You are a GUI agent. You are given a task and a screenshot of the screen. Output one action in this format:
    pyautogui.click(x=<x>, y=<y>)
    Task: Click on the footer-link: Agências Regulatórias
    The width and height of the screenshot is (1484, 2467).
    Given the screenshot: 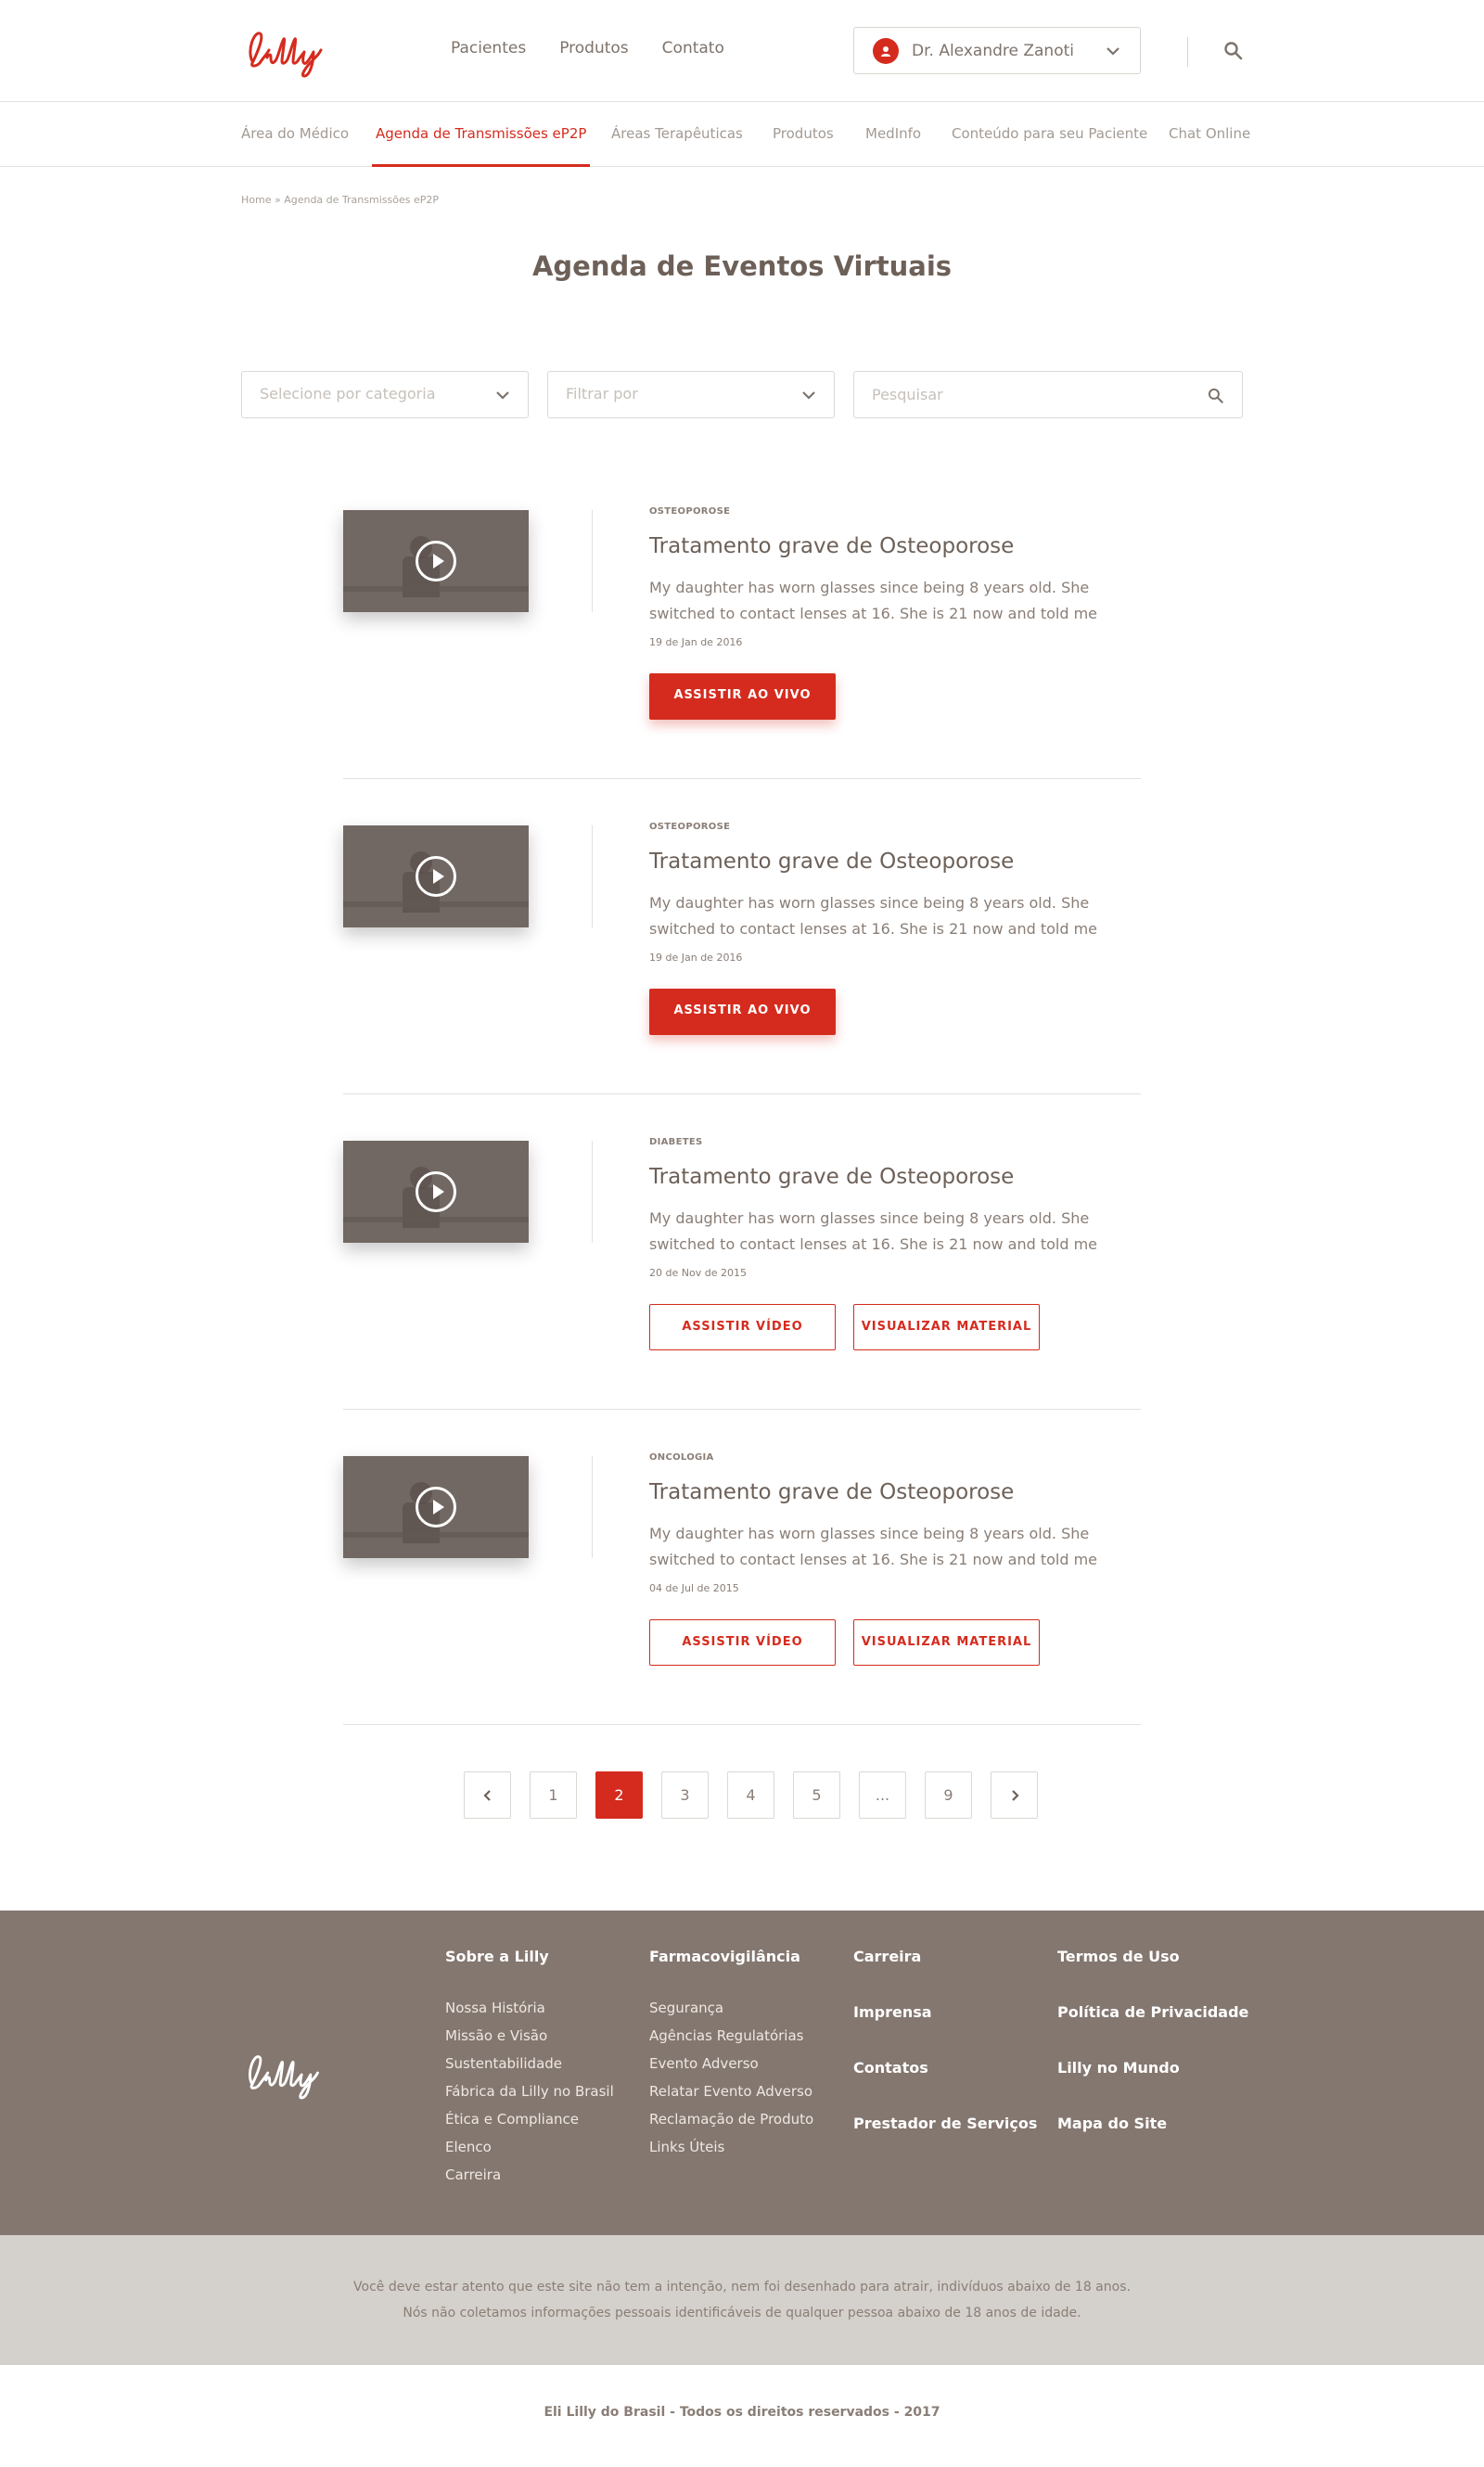 What is the action you would take?
    pyautogui.click(x=731, y=2036)
    